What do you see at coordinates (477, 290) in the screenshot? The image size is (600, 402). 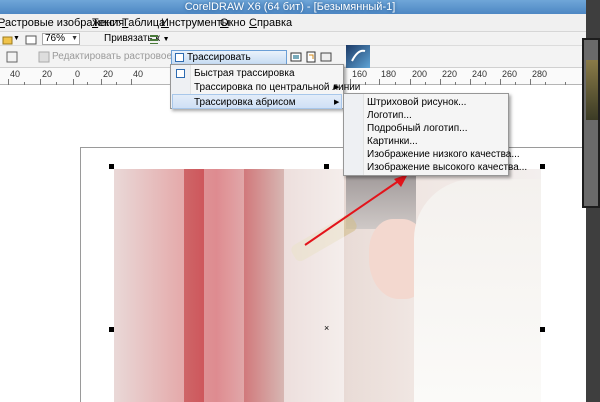 I see `photo-hair` at bounding box center [477, 290].